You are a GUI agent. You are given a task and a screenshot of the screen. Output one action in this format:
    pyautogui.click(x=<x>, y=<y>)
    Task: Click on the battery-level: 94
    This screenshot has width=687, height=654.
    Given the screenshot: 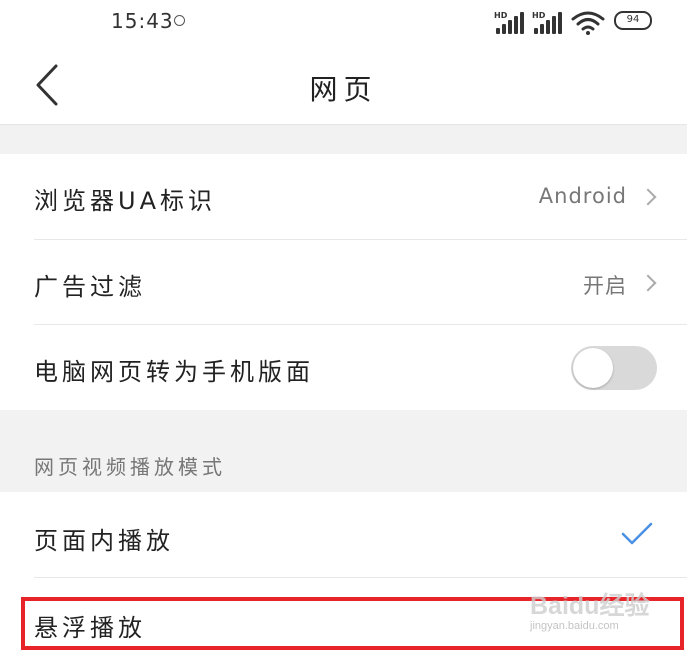 What is the action you would take?
    pyautogui.click(x=633, y=19)
    